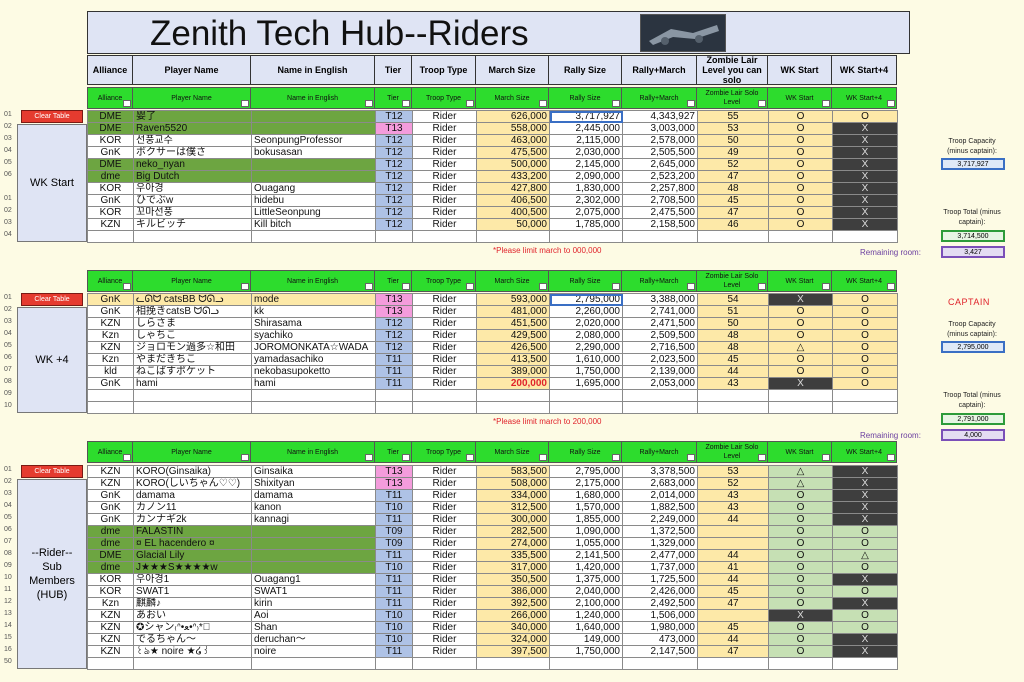 This screenshot has width=1024, height=682. What do you see at coordinates (660, 200) in the screenshot?
I see `table-cell: 2,708,500` at bounding box center [660, 200].